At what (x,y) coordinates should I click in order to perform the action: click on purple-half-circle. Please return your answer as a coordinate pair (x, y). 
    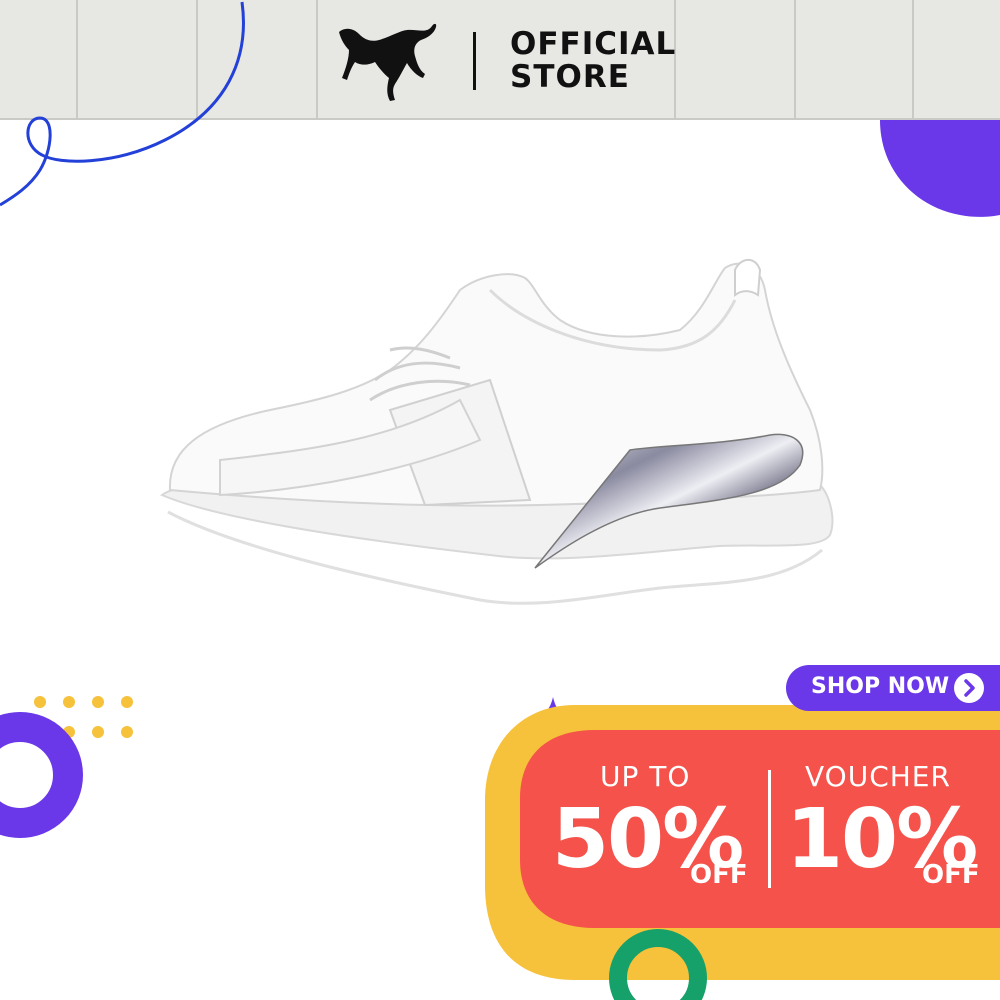
    Looking at the image, I should click on (940, 168).